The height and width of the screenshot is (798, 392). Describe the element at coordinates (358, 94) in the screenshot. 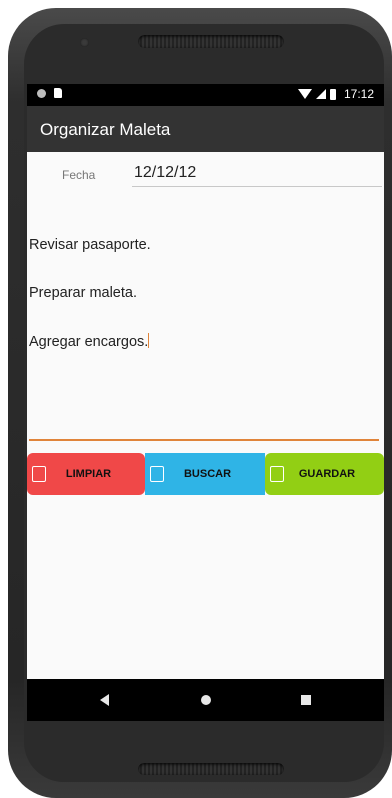

I see `status-time: 17:12` at that location.